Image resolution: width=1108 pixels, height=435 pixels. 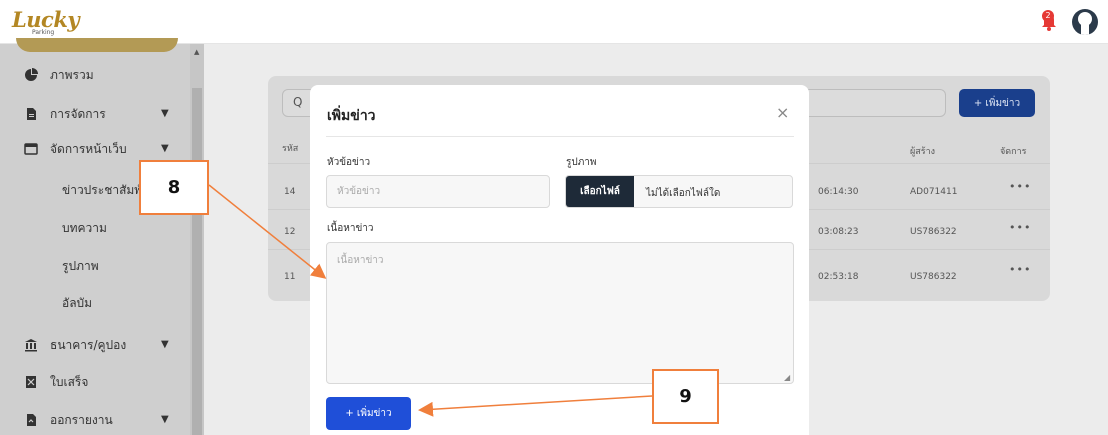 I want to click on content-label: เนื้อหาข่าว, so click(x=350, y=228).